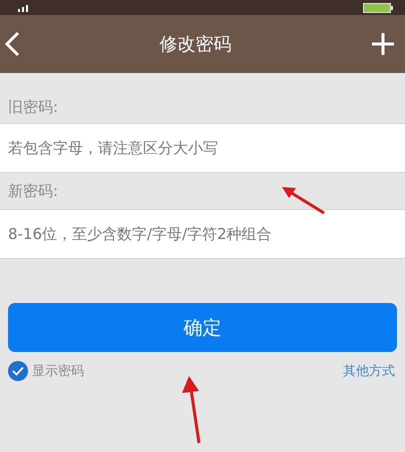 The image size is (405, 452). I want to click on page-title: 修改密码, so click(196, 44).